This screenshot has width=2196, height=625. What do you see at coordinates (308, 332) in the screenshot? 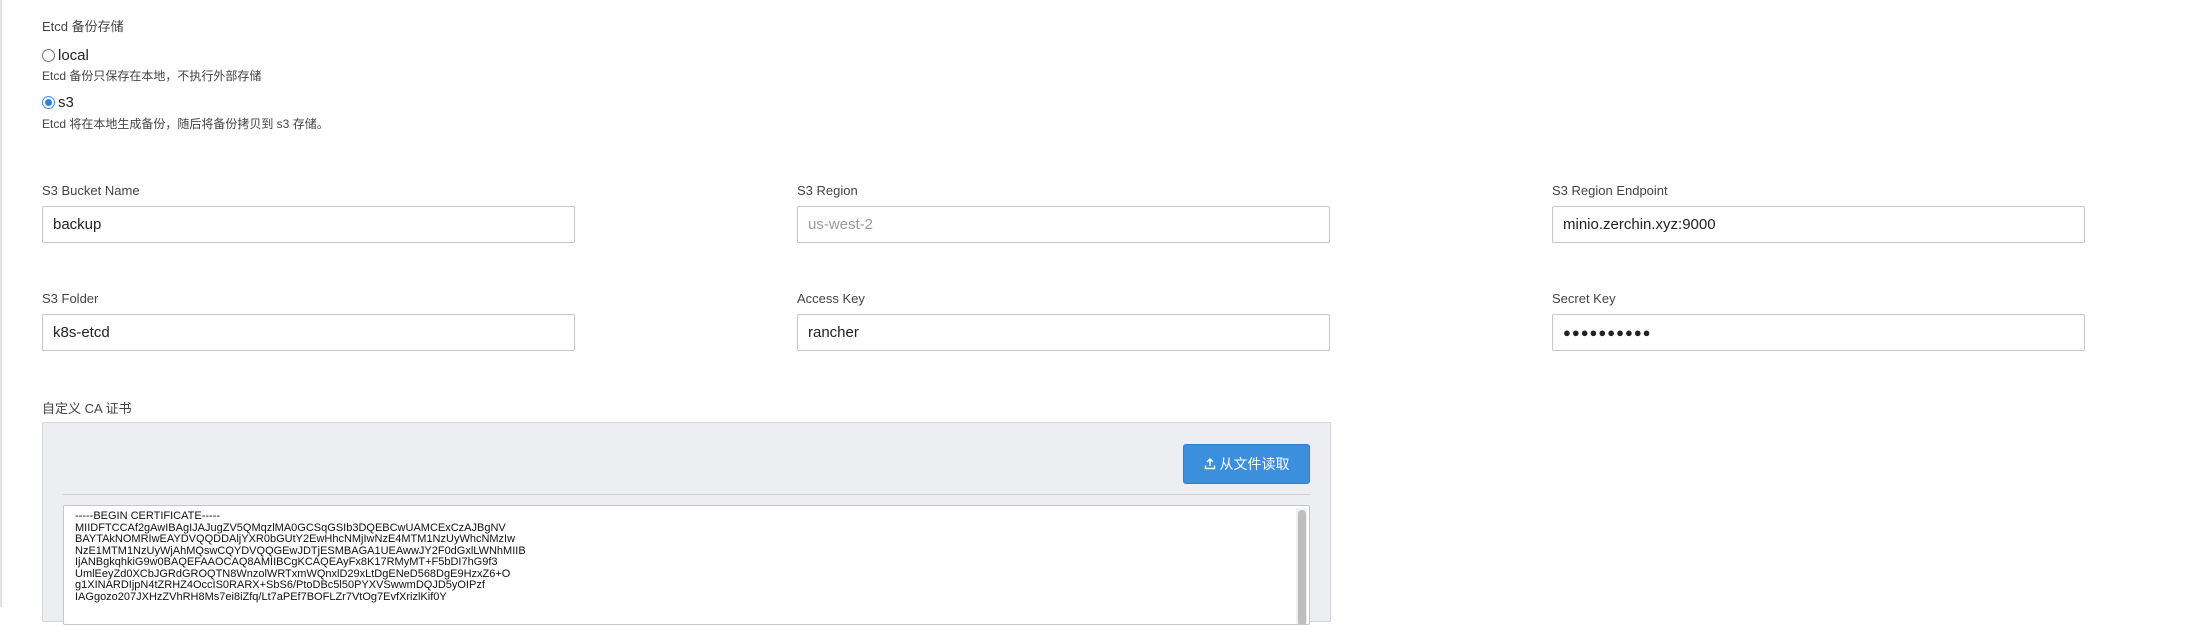
I see `s3-folder-input` at bounding box center [308, 332].